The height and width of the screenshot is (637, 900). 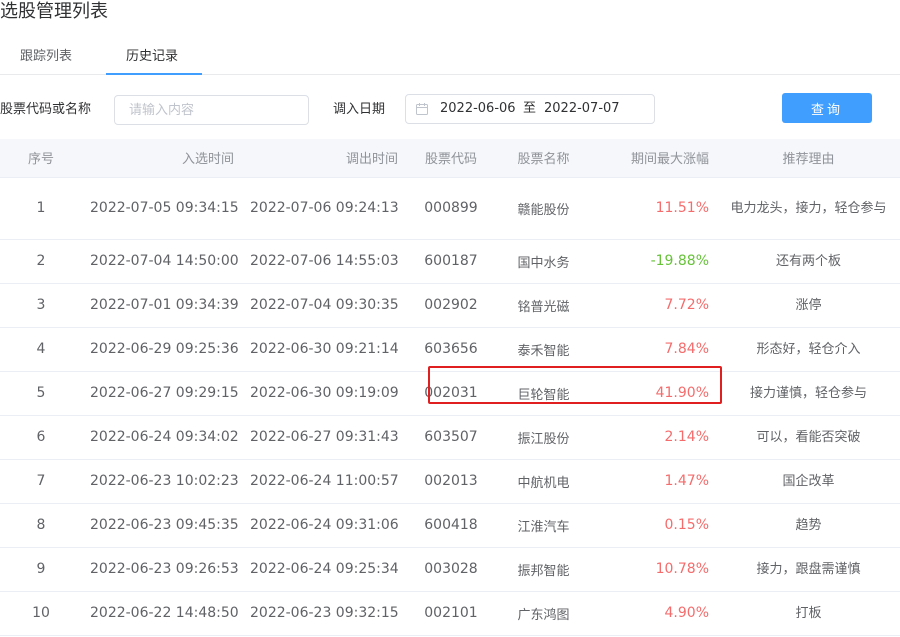 What do you see at coordinates (543, 261) in the screenshot?
I see `cell-name: 国中水务` at bounding box center [543, 261].